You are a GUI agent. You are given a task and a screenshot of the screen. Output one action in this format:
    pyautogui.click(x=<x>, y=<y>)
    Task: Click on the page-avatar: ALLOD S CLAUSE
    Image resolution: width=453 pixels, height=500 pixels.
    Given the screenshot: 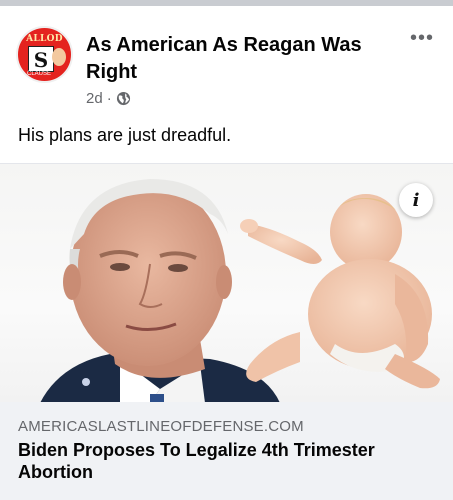 What is the action you would take?
    pyautogui.click(x=44, y=54)
    